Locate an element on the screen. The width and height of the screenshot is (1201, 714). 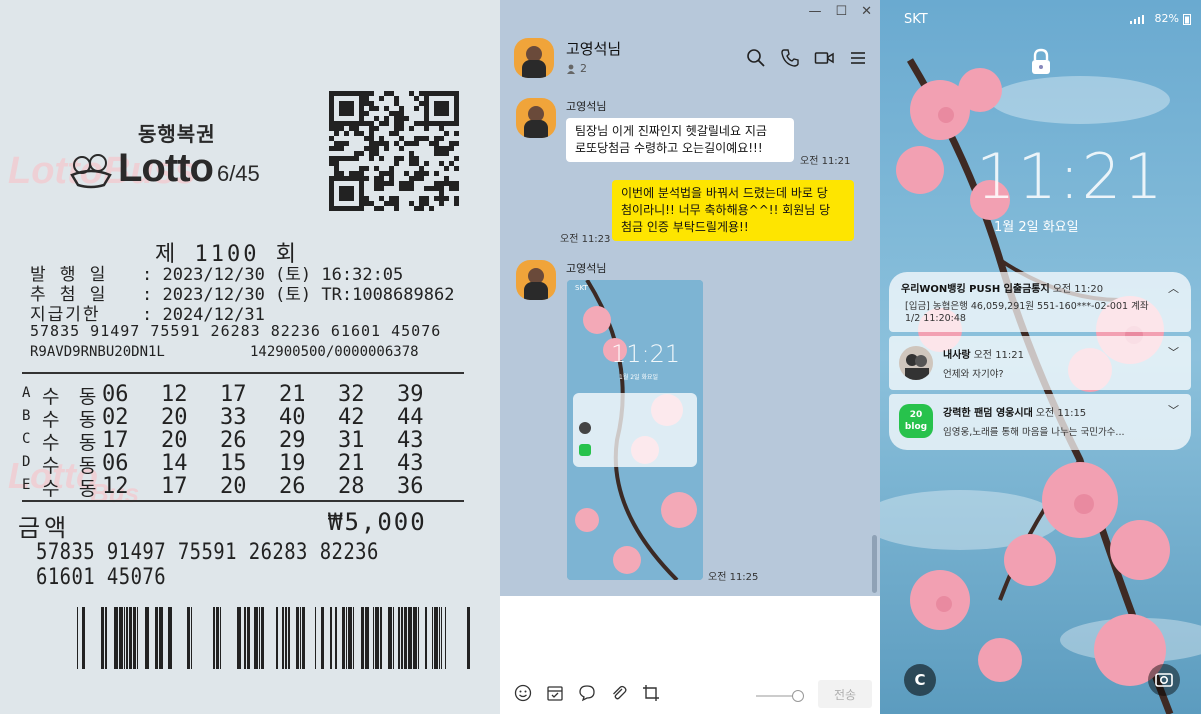
chat-title: 고영석님 is located at coordinates (594, 49).